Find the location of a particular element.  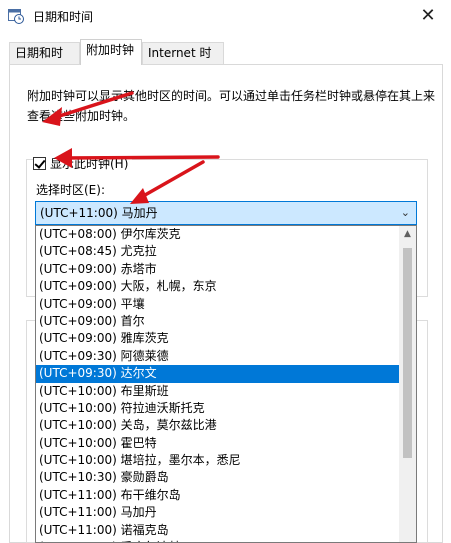

timezone-option: (UTC+10:30) 豪勋爵岛 is located at coordinates (218, 477).